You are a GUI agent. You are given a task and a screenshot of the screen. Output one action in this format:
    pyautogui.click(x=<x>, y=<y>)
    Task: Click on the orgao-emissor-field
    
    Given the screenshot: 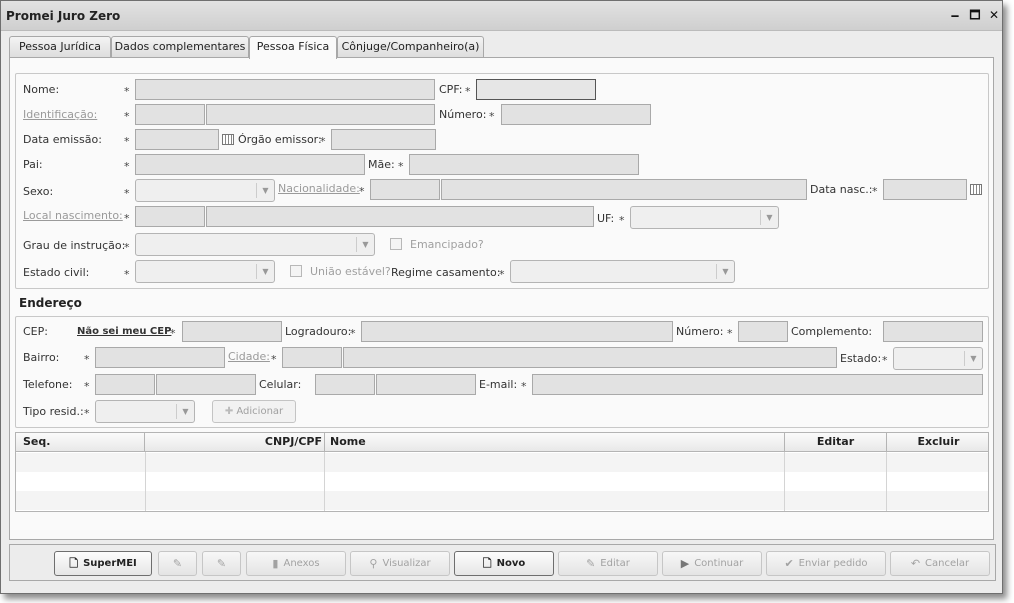 What is the action you would take?
    pyautogui.click(x=383, y=139)
    